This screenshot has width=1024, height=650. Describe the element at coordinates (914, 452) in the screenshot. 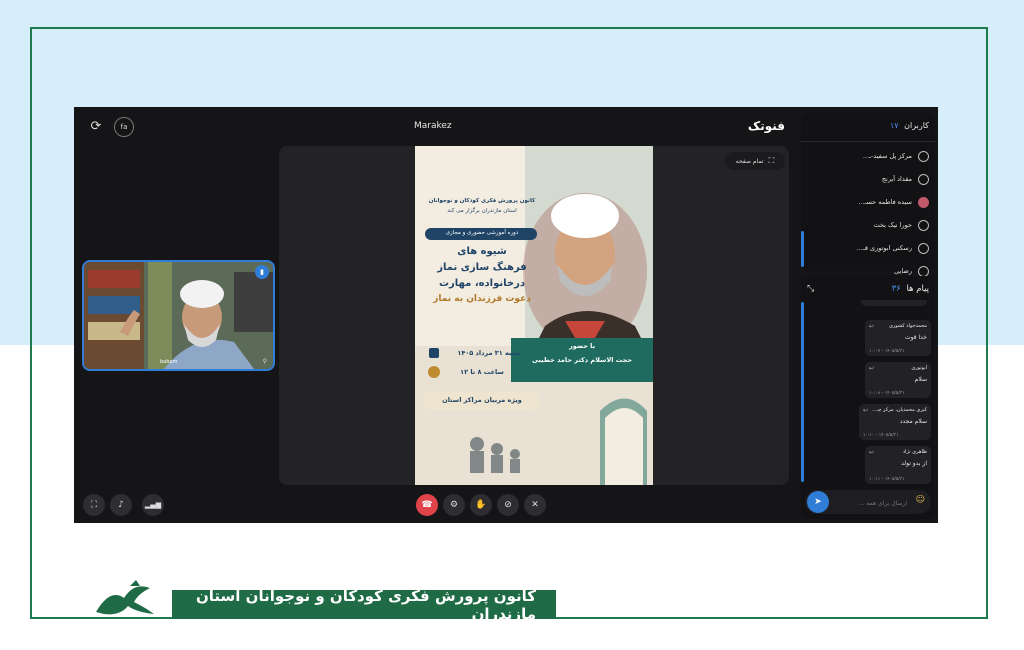

I see `message-sender: ظاهری نژاد` at that location.